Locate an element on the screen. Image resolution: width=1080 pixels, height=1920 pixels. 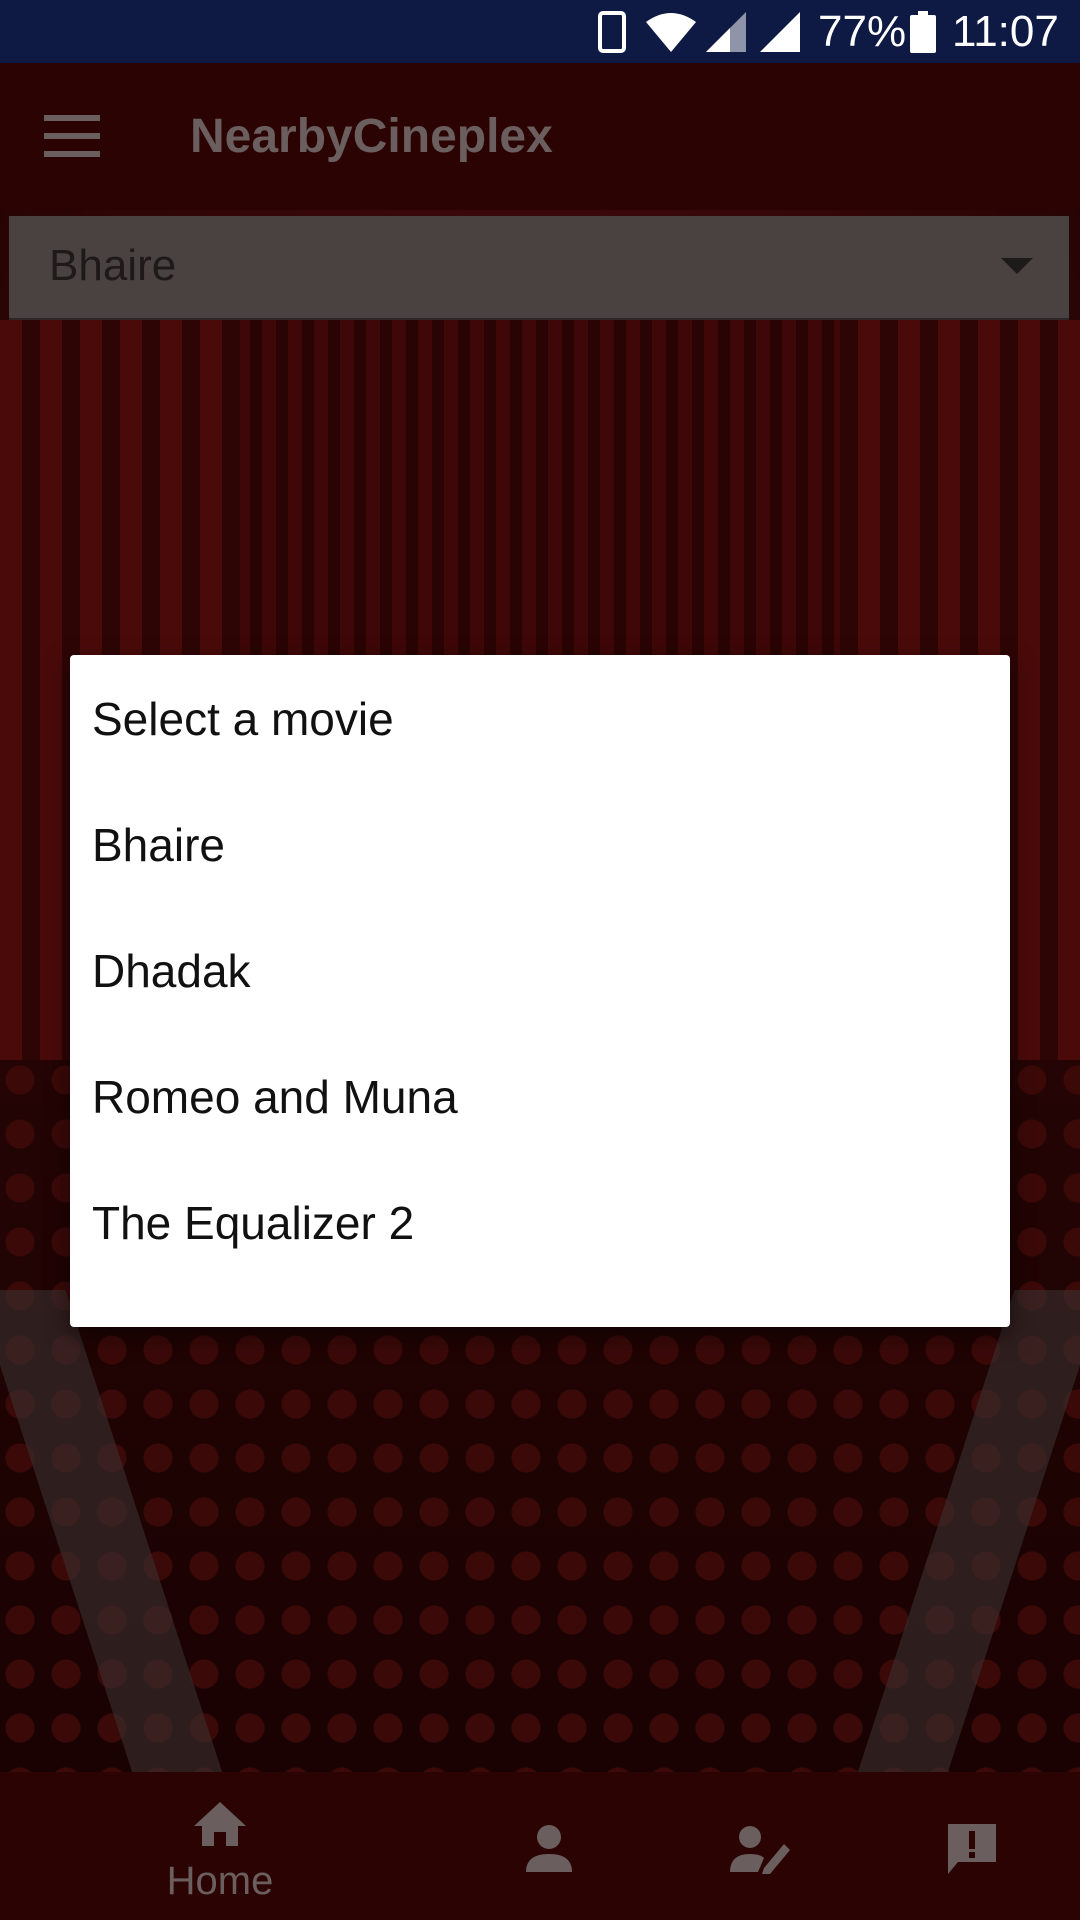
dialog-option-label: Select a movie is located at coordinates (243, 719).